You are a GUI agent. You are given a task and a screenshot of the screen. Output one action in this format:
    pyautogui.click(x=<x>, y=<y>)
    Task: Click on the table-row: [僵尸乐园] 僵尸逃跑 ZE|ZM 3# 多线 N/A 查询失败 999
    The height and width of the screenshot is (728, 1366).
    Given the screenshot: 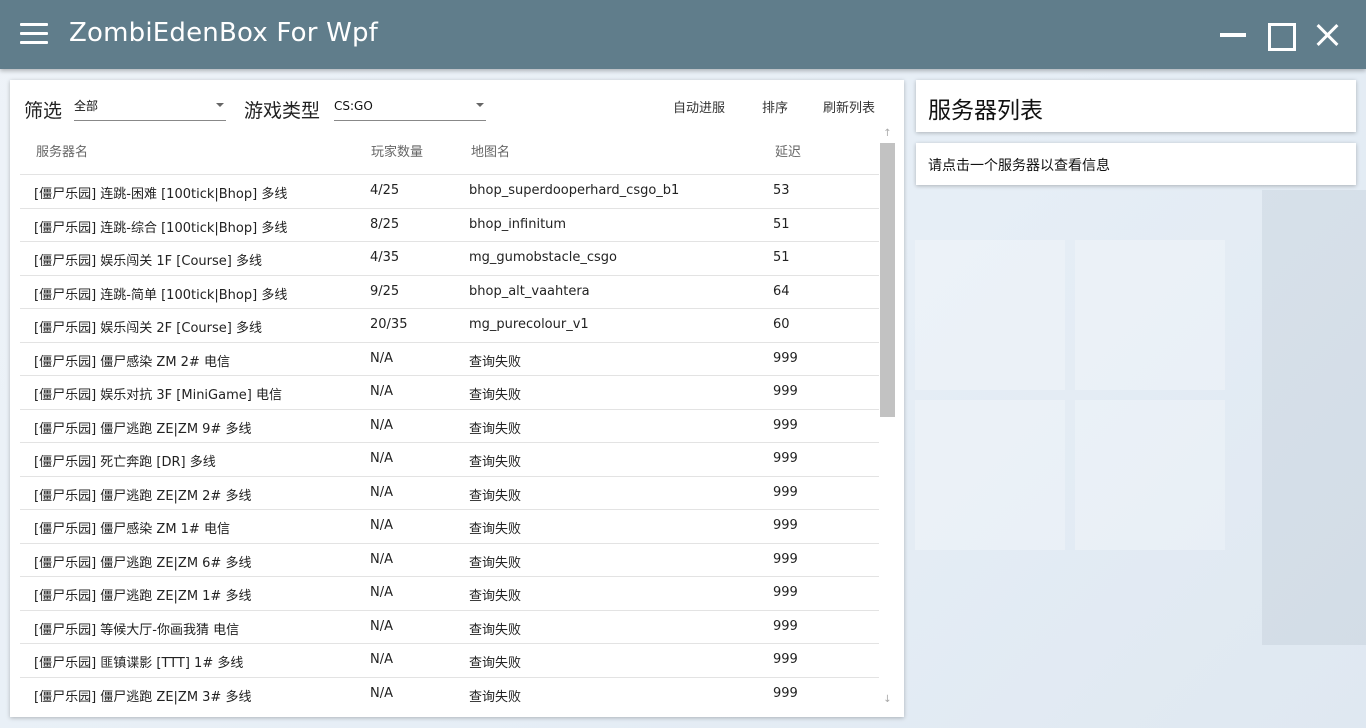 What is the action you would take?
    pyautogui.click(x=449, y=693)
    